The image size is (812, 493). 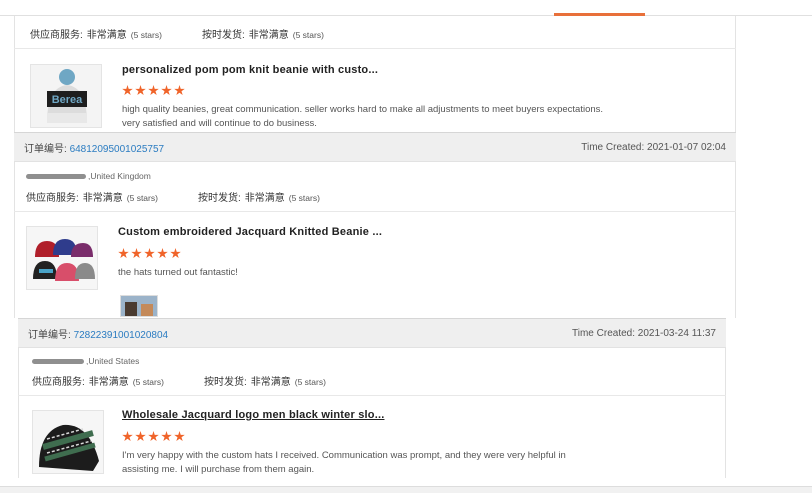 I want to click on time-created-value: 2021-01-07 02:04, so click(x=686, y=147).